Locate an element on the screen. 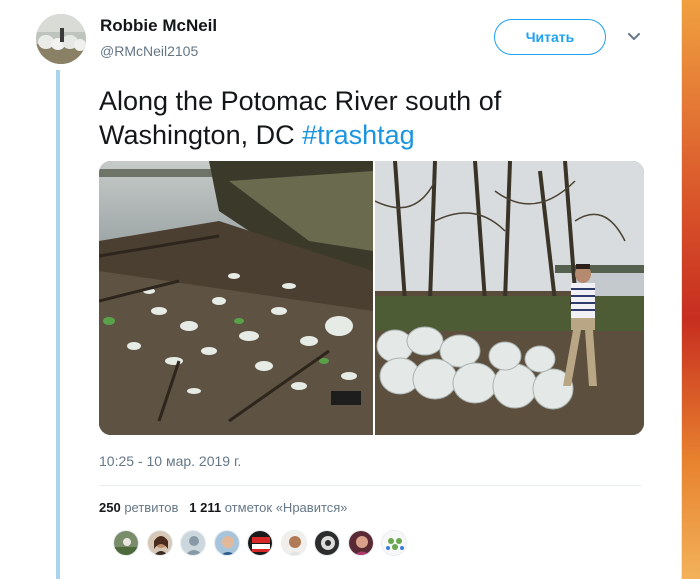  background-edge is located at coordinates (691, 289).